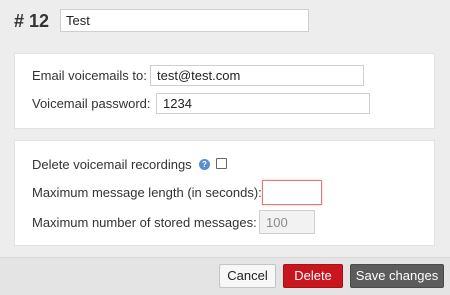 This screenshot has height=295, width=450. I want to click on delete-recordings-checkbox, so click(221, 163).